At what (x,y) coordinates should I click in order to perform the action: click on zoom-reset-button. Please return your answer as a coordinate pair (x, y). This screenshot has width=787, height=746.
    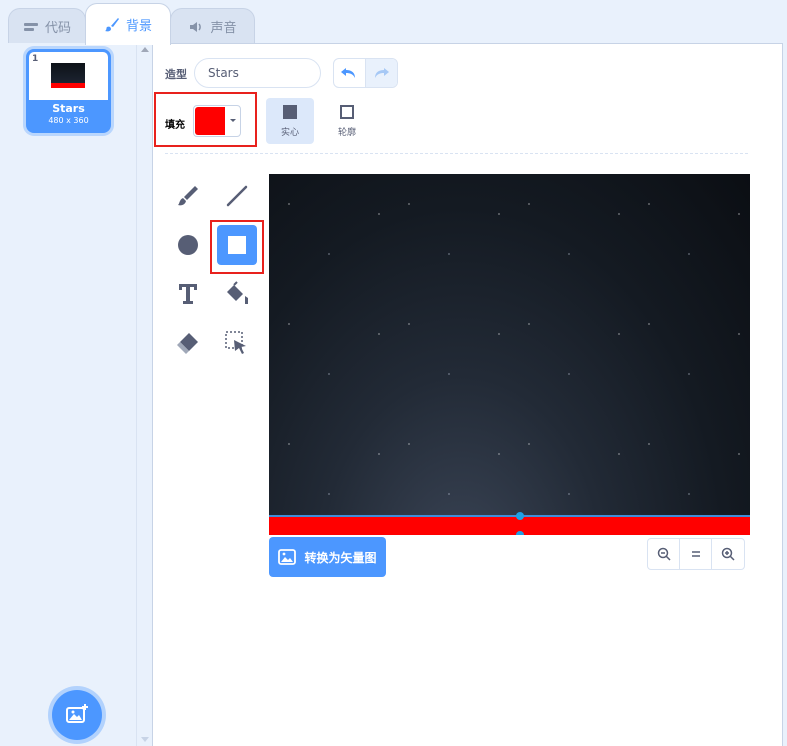
    Looking at the image, I should click on (696, 554).